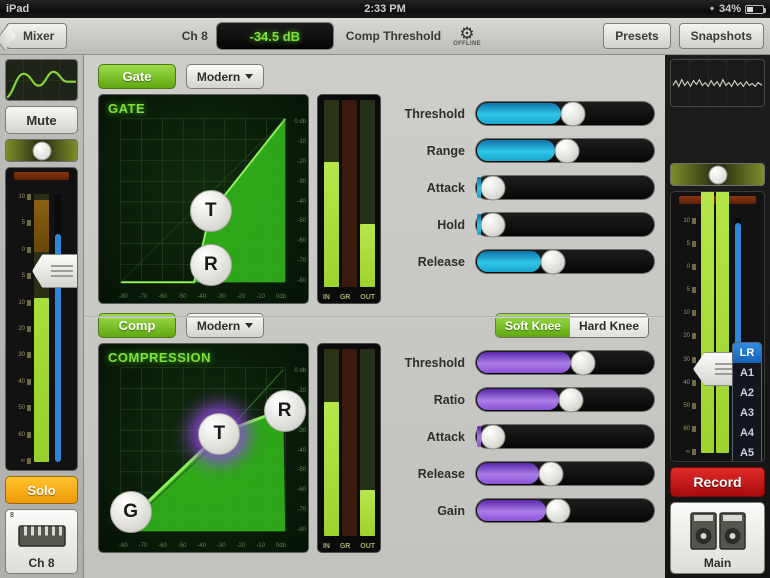  What do you see at coordinates (37, 36) in the screenshot?
I see `back-to-mixer-button: Mixer` at bounding box center [37, 36].